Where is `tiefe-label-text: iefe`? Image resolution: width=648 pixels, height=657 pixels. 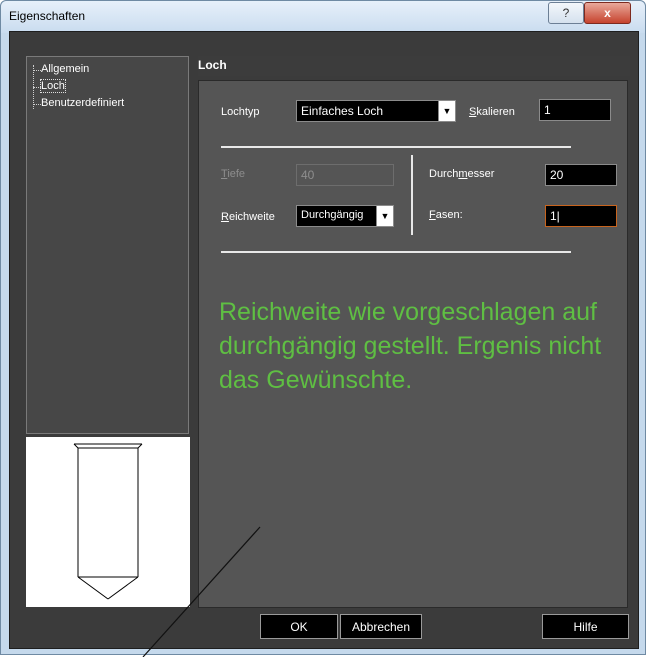
tiefe-label-text: iefe is located at coordinates (236, 174).